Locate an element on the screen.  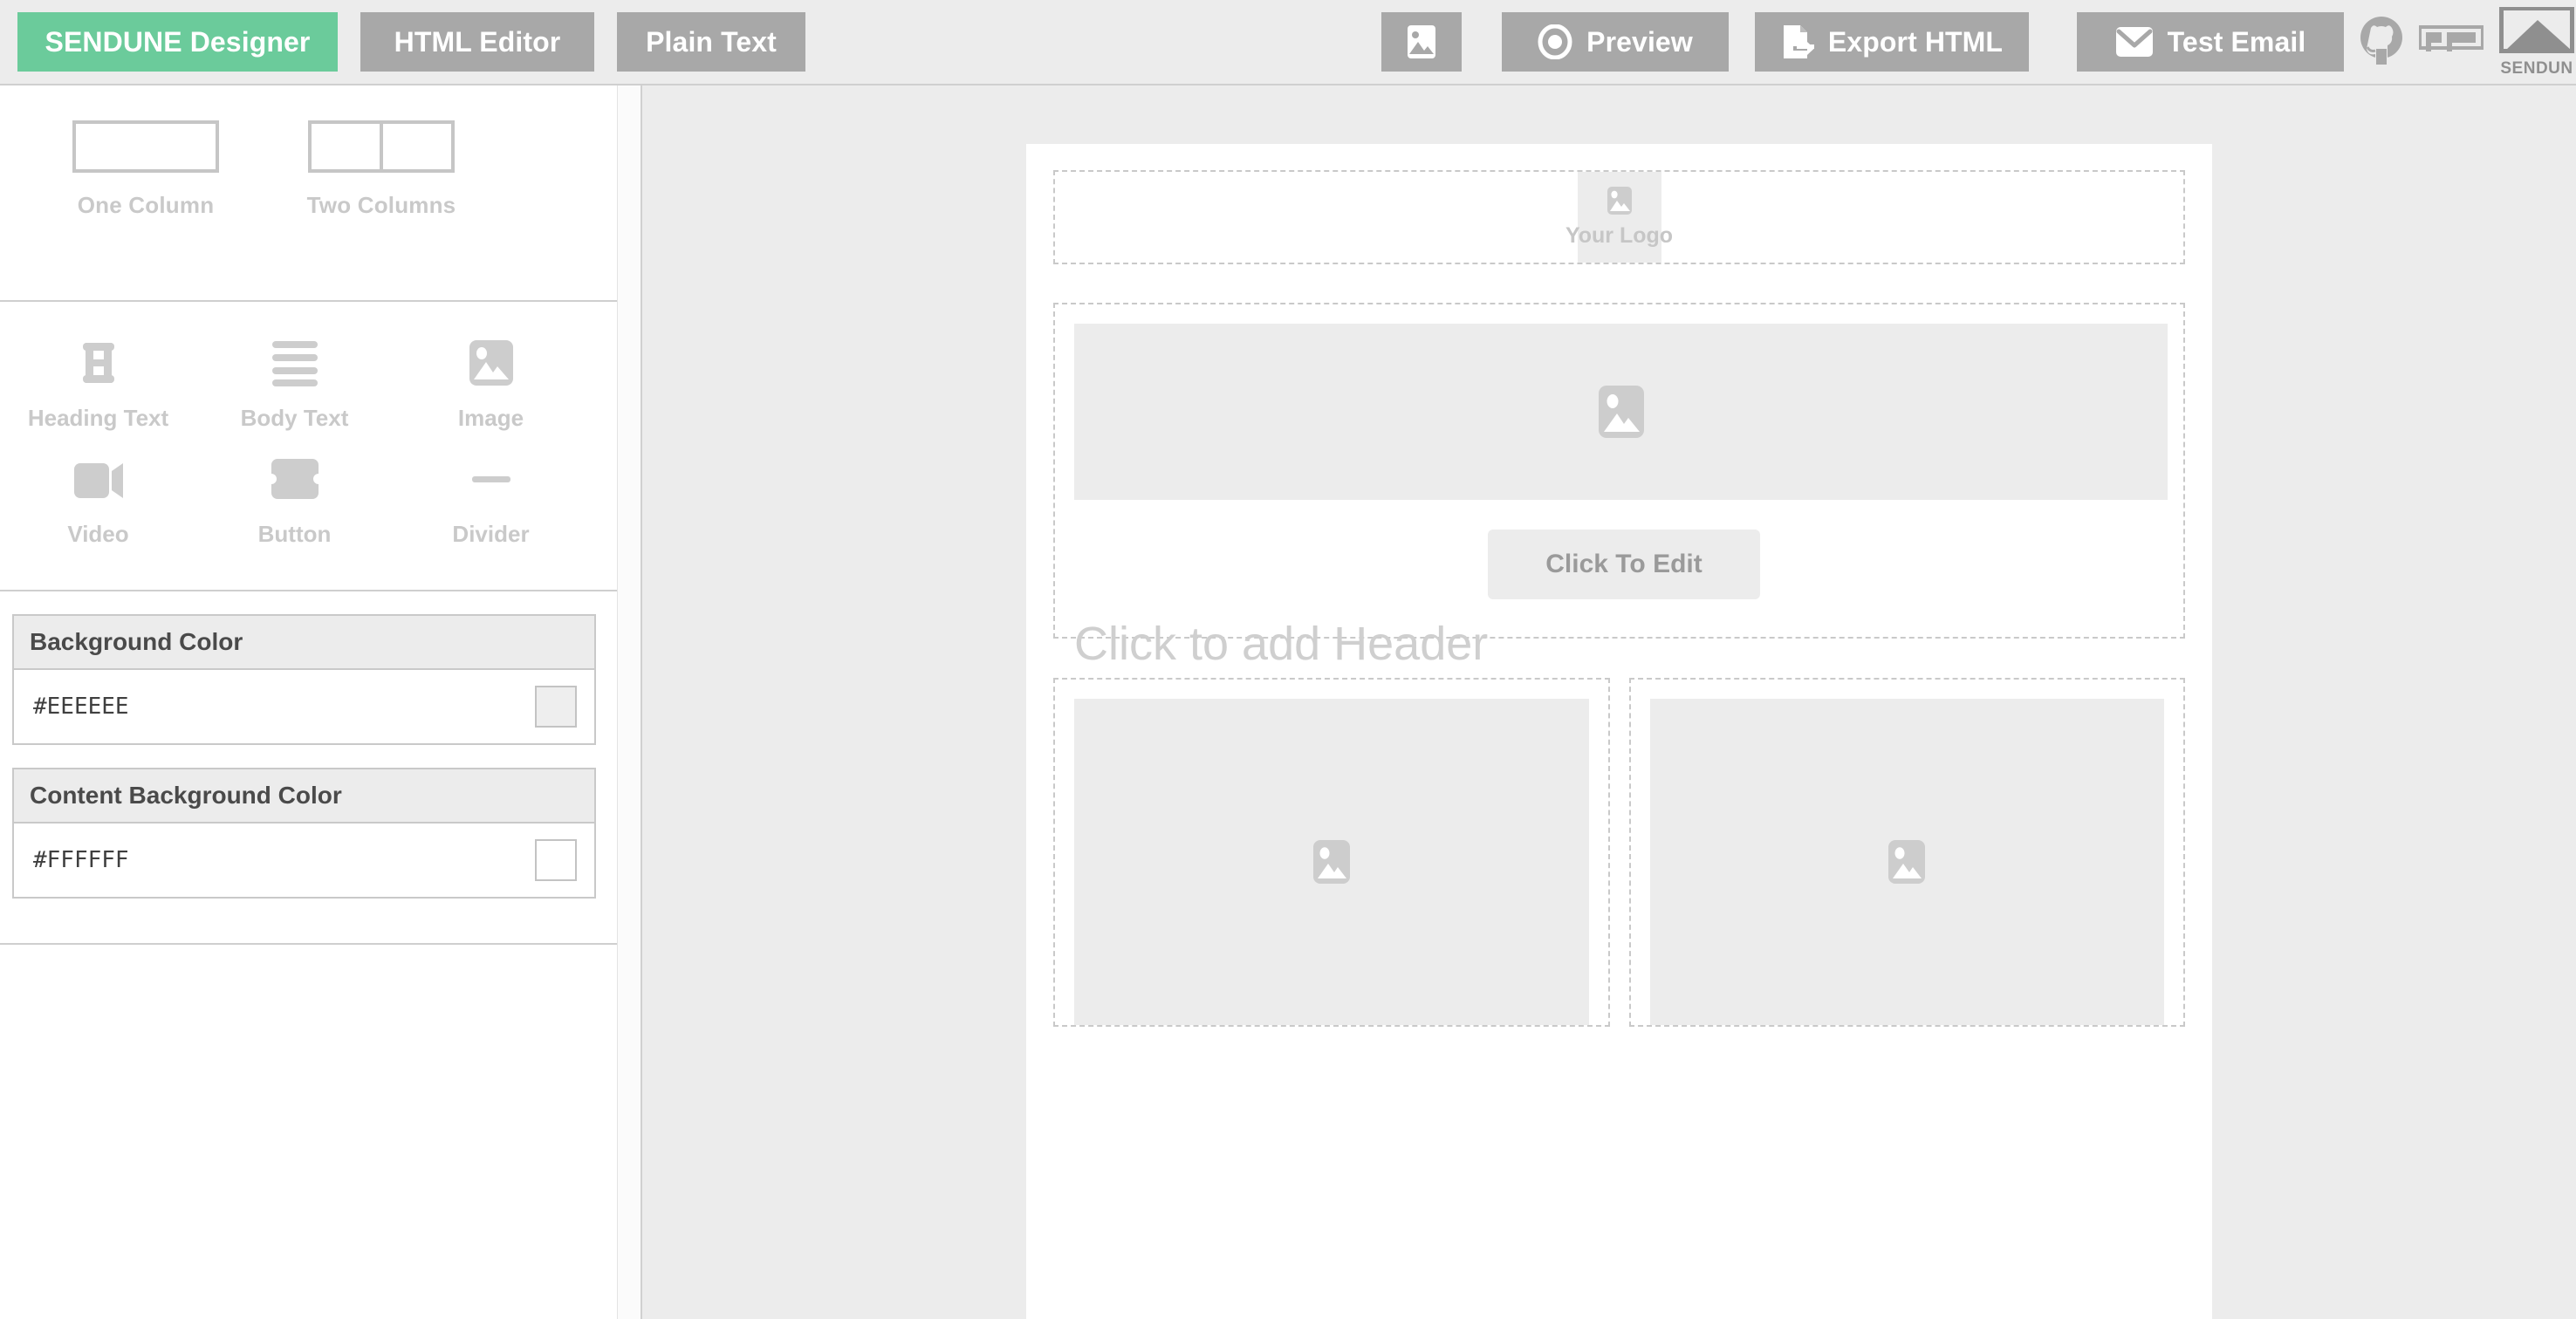
npm-link is located at coordinates (2451, 42).